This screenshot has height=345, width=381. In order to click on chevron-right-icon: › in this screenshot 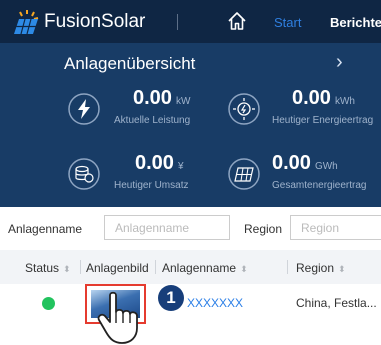, I will do `click(339, 62)`.